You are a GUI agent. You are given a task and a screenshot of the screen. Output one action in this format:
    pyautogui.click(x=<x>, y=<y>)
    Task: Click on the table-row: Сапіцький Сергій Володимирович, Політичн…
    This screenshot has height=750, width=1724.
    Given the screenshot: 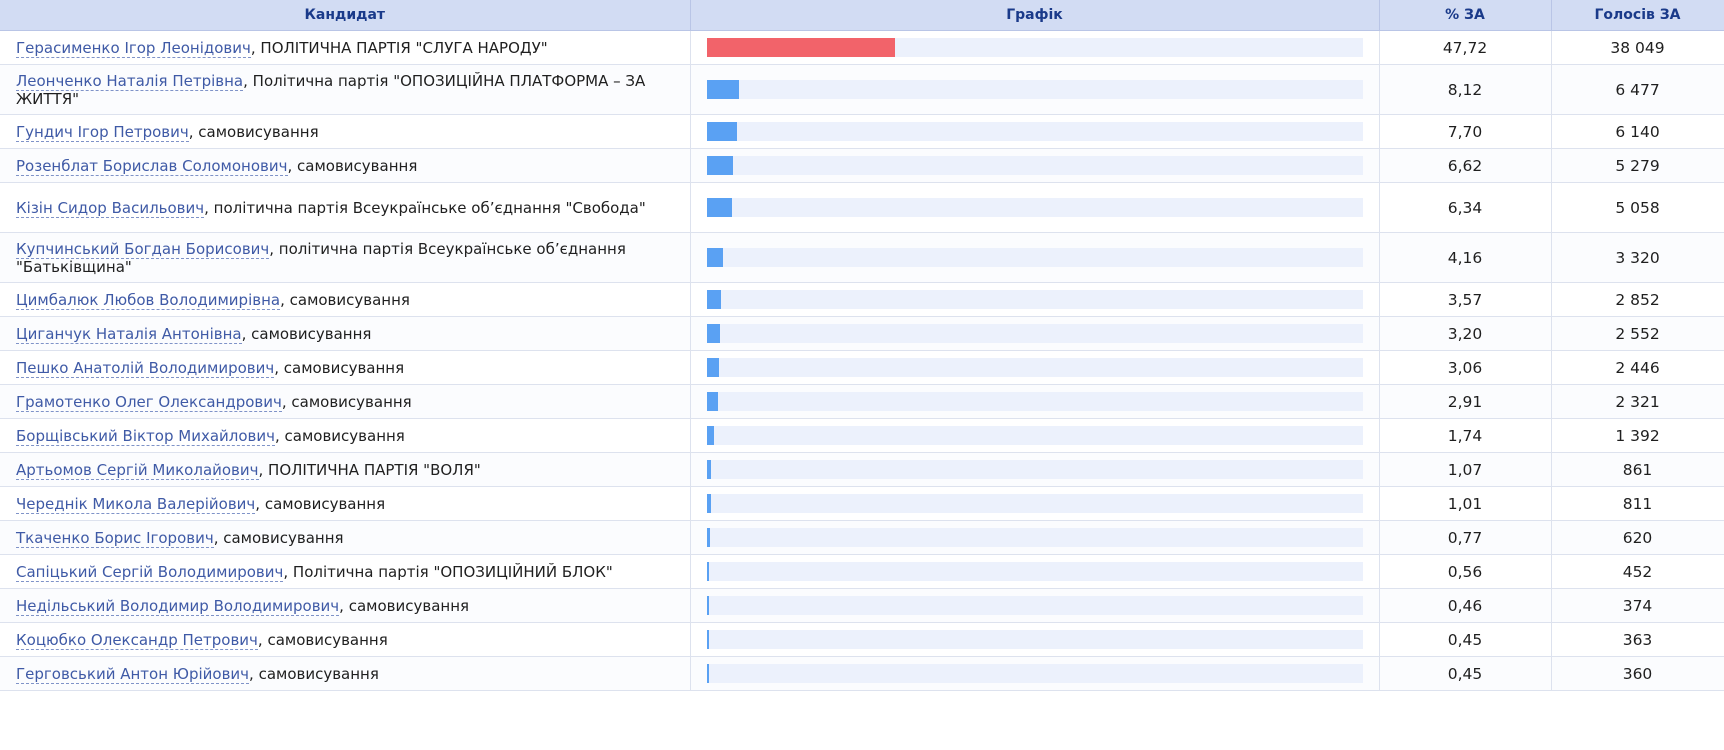 What is the action you would take?
    pyautogui.click(x=862, y=571)
    